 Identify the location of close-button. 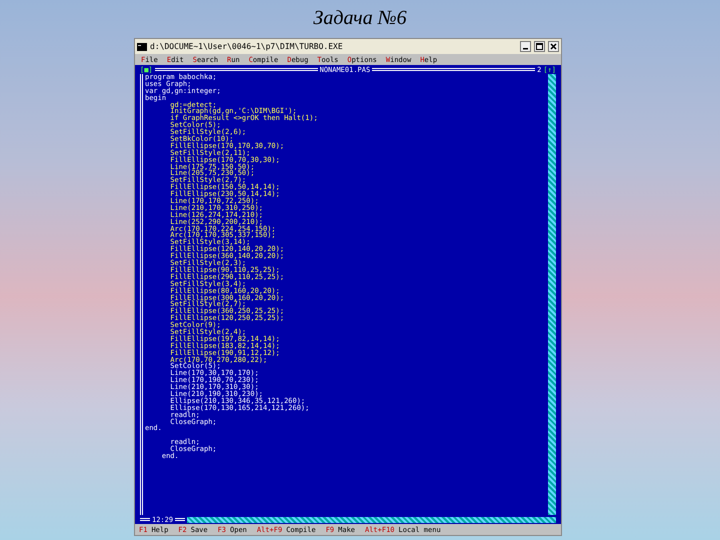
(553, 46).